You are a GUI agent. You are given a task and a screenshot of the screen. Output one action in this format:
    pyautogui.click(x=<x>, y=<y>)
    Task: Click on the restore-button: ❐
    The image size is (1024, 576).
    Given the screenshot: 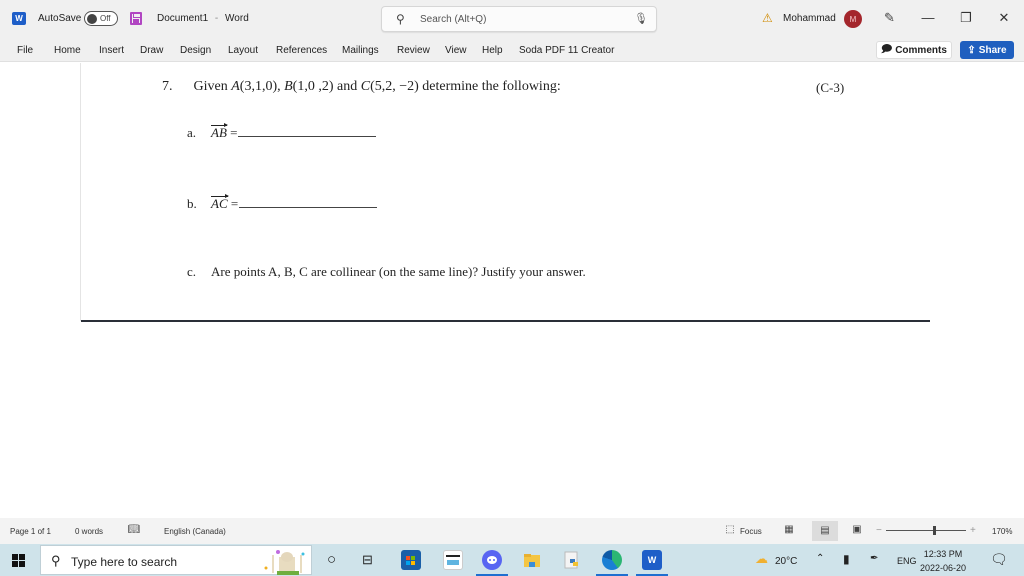 What is the action you would take?
    pyautogui.click(x=966, y=18)
    